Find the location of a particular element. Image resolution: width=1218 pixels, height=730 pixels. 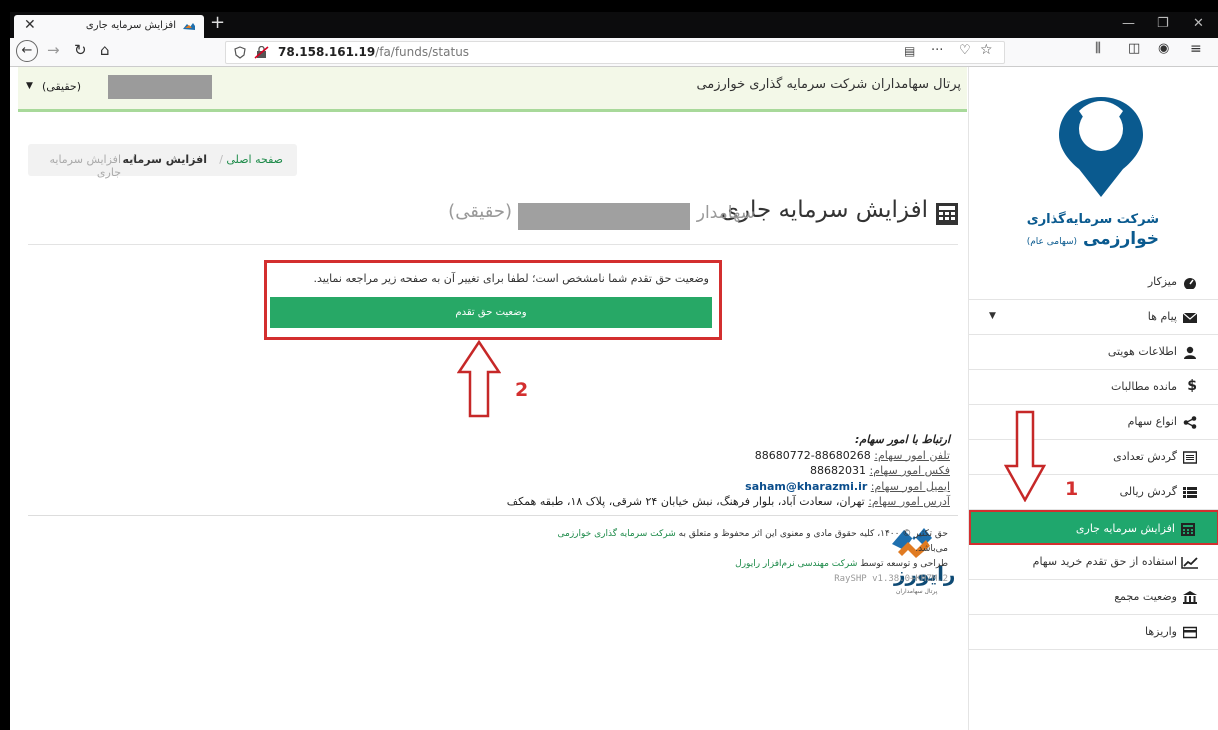

sidebar-item-label: مانده مطالبات is located at coordinates (1144, 386).